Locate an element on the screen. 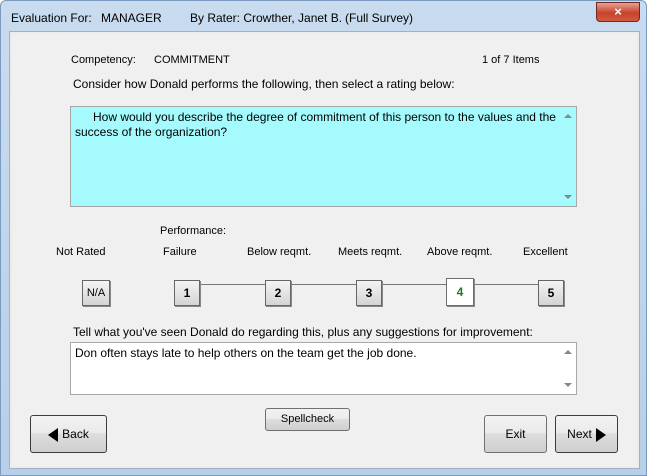 This screenshot has width=647, height=476. arrow-right-icon is located at coordinates (600, 434).